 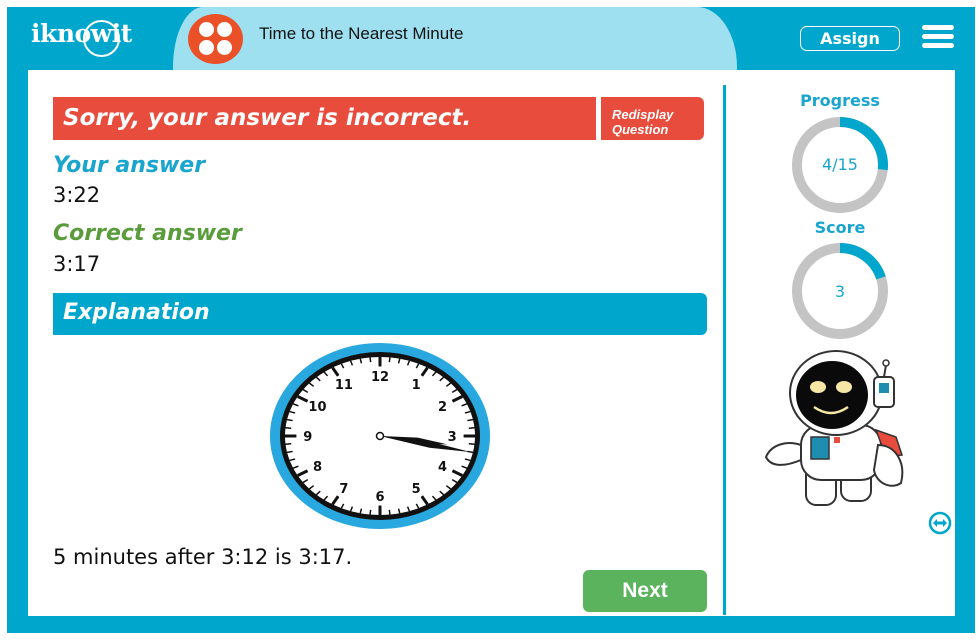 What do you see at coordinates (77, 264) in the screenshot?
I see `correct-answer-value: 3:17` at bounding box center [77, 264].